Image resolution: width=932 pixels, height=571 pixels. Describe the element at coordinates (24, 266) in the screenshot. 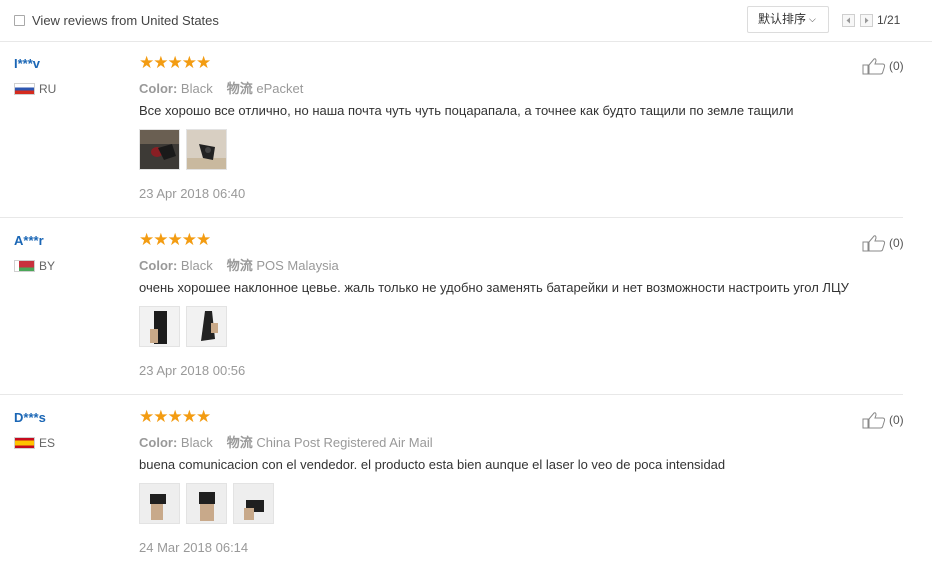

I see `belarus-flag-icon` at that location.